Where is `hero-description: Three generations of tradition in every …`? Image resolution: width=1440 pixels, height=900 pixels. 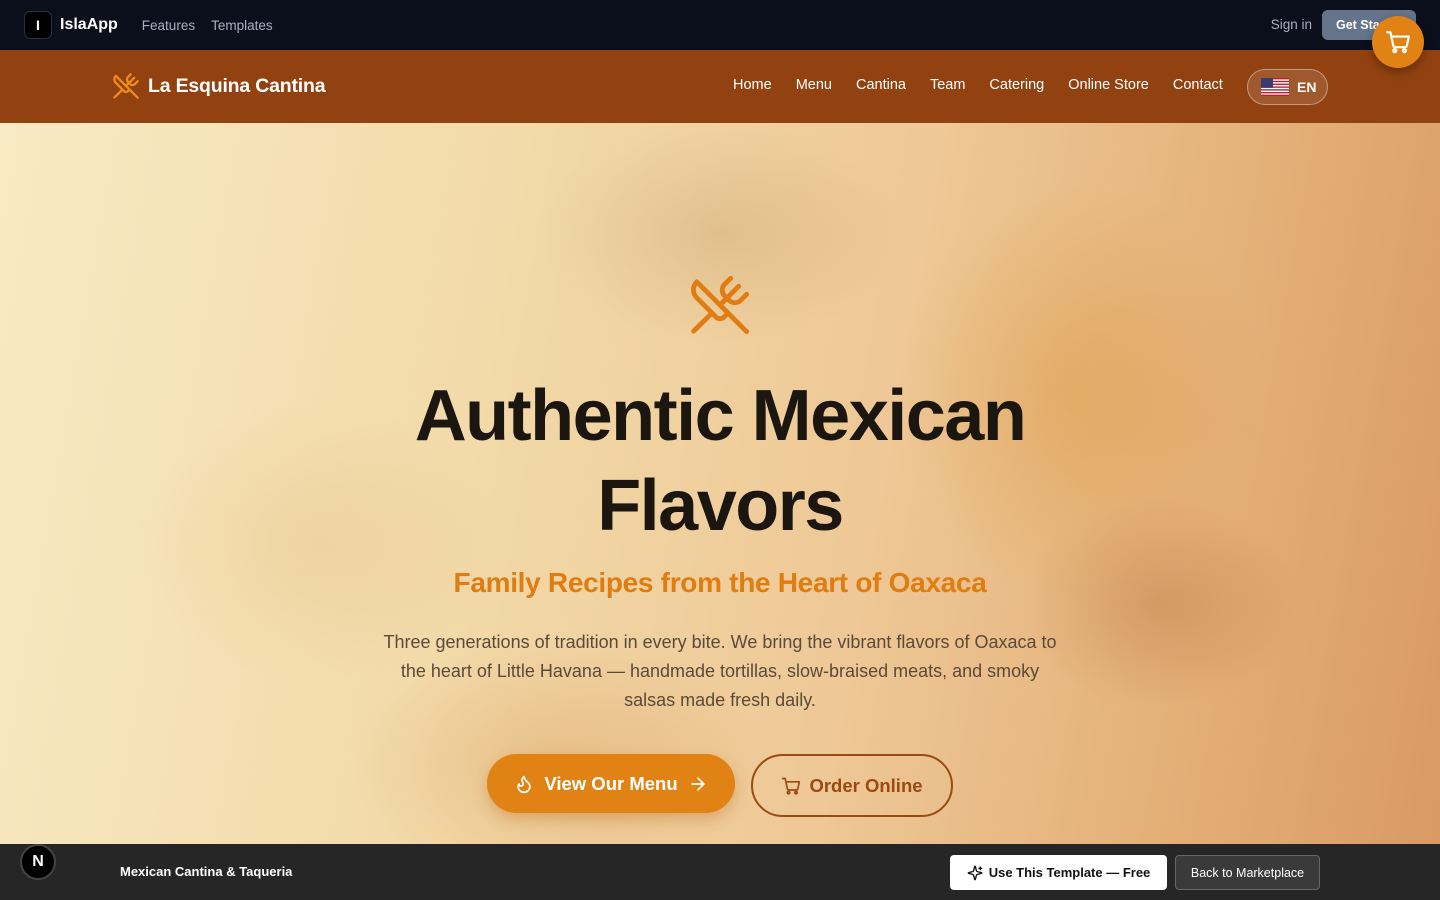
hero-description: Three generations of tradition in every … is located at coordinates (720, 671).